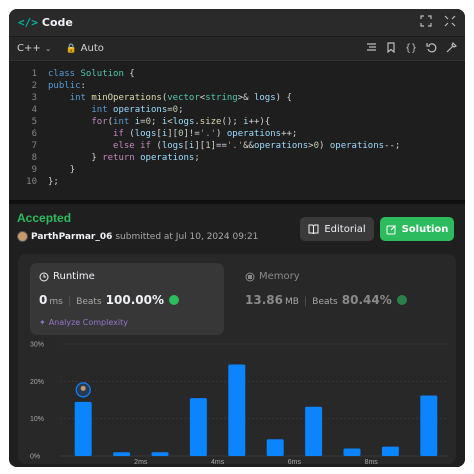 This screenshot has height=474, width=474. Describe the element at coordinates (366, 300) in the screenshot. I see `memory-beats-value: 80.44%` at that location.